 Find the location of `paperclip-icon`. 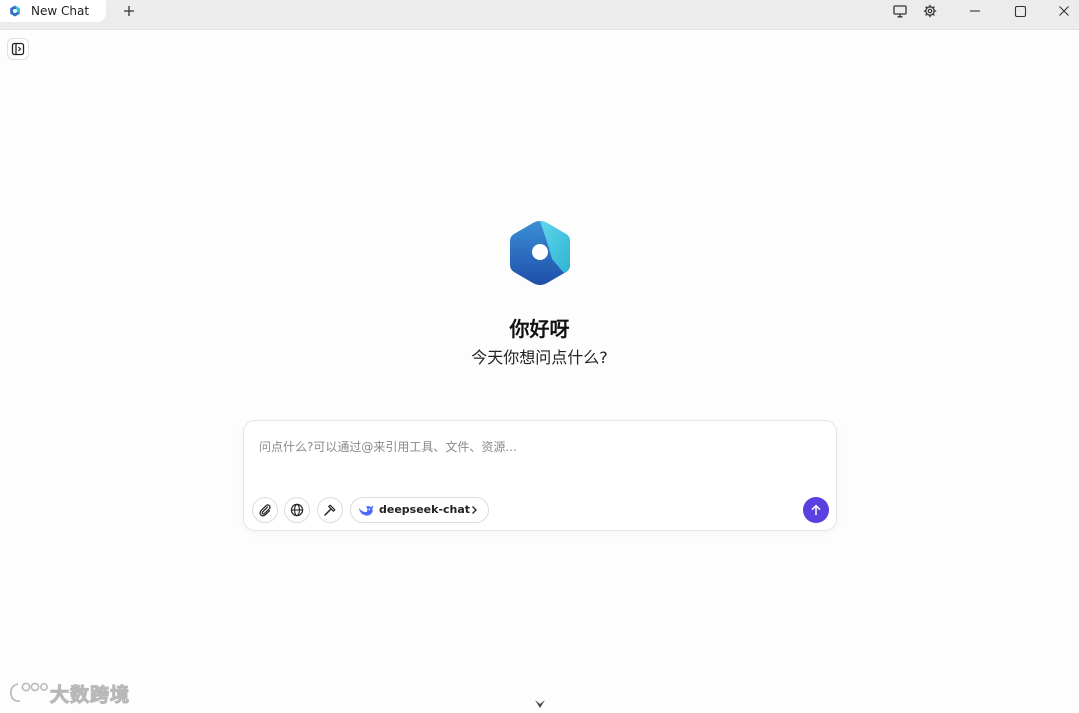

paperclip-icon is located at coordinates (265, 510).